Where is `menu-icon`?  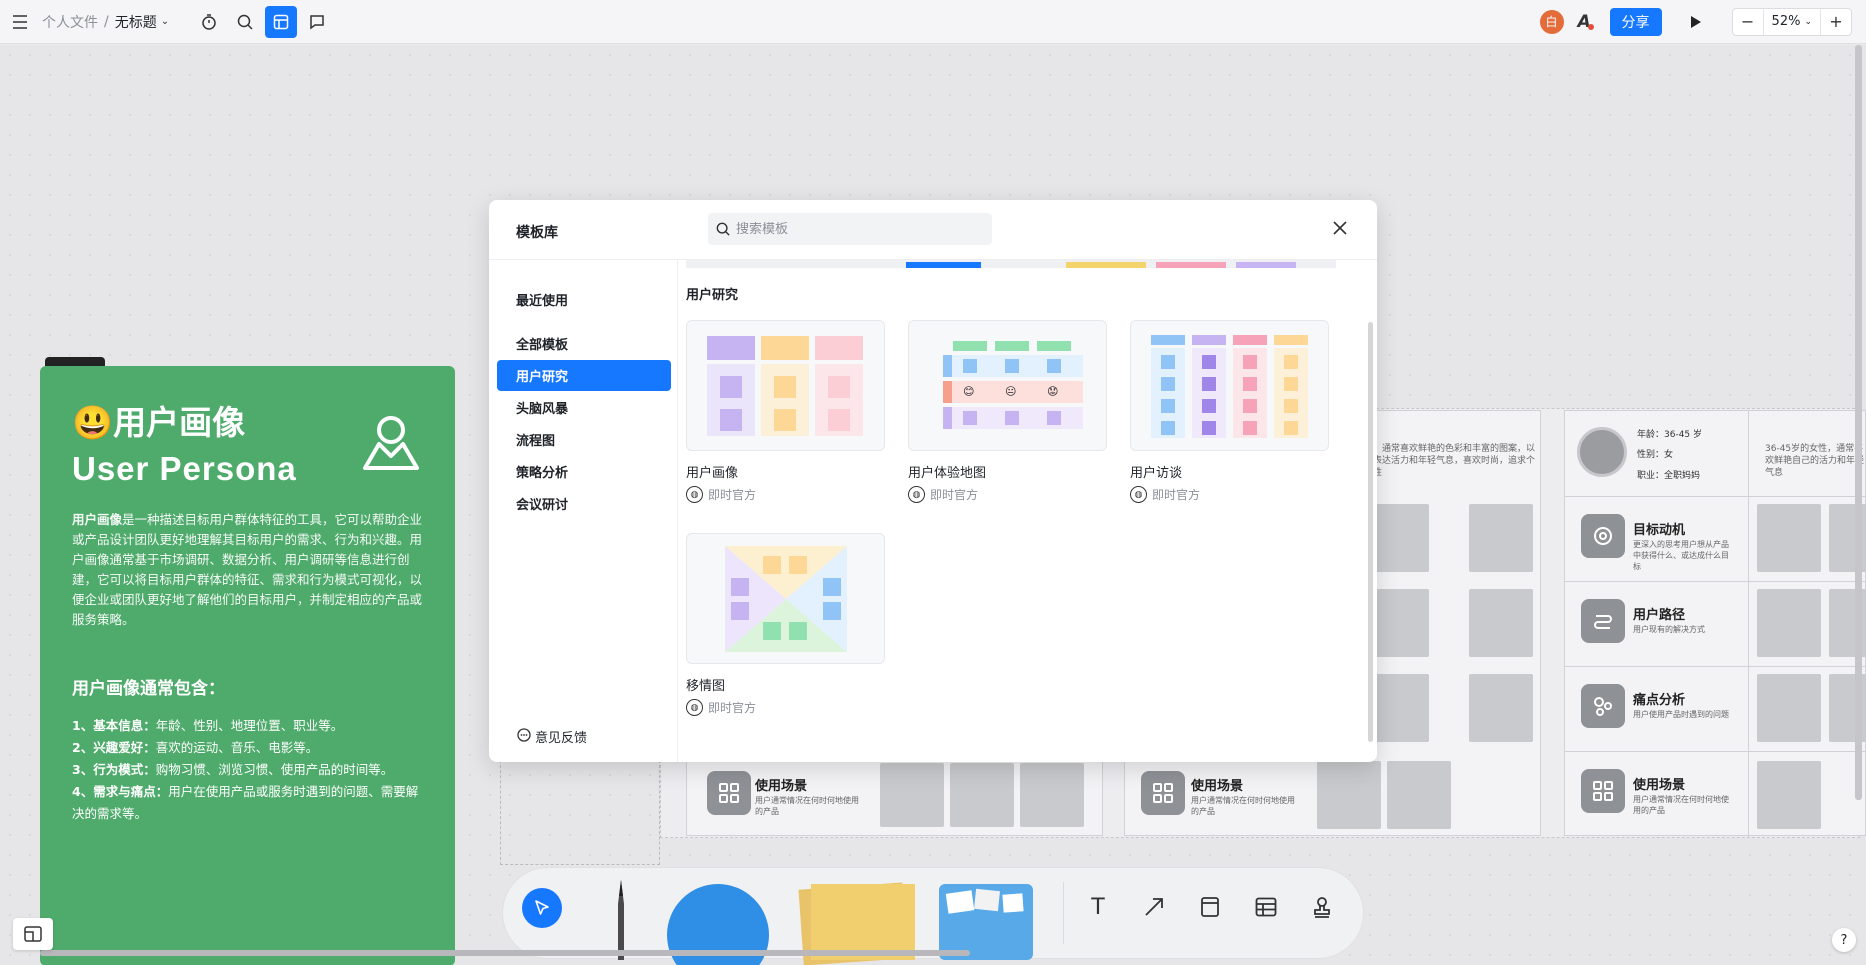
menu-icon is located at coordinates (20, 22).